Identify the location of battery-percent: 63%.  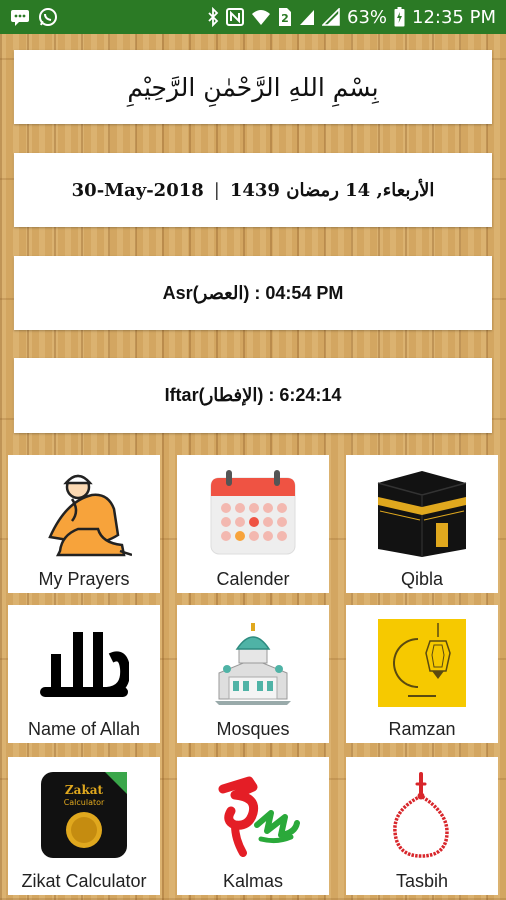
(367, 17).